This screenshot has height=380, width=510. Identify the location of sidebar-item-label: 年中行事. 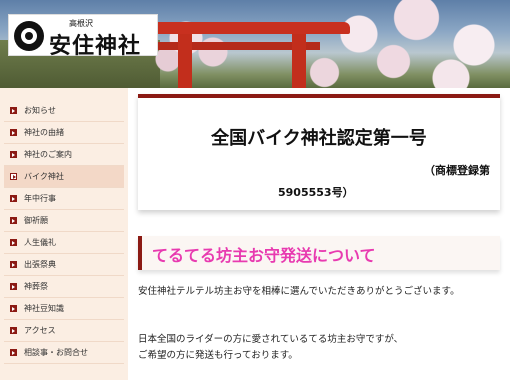
(40, 198).